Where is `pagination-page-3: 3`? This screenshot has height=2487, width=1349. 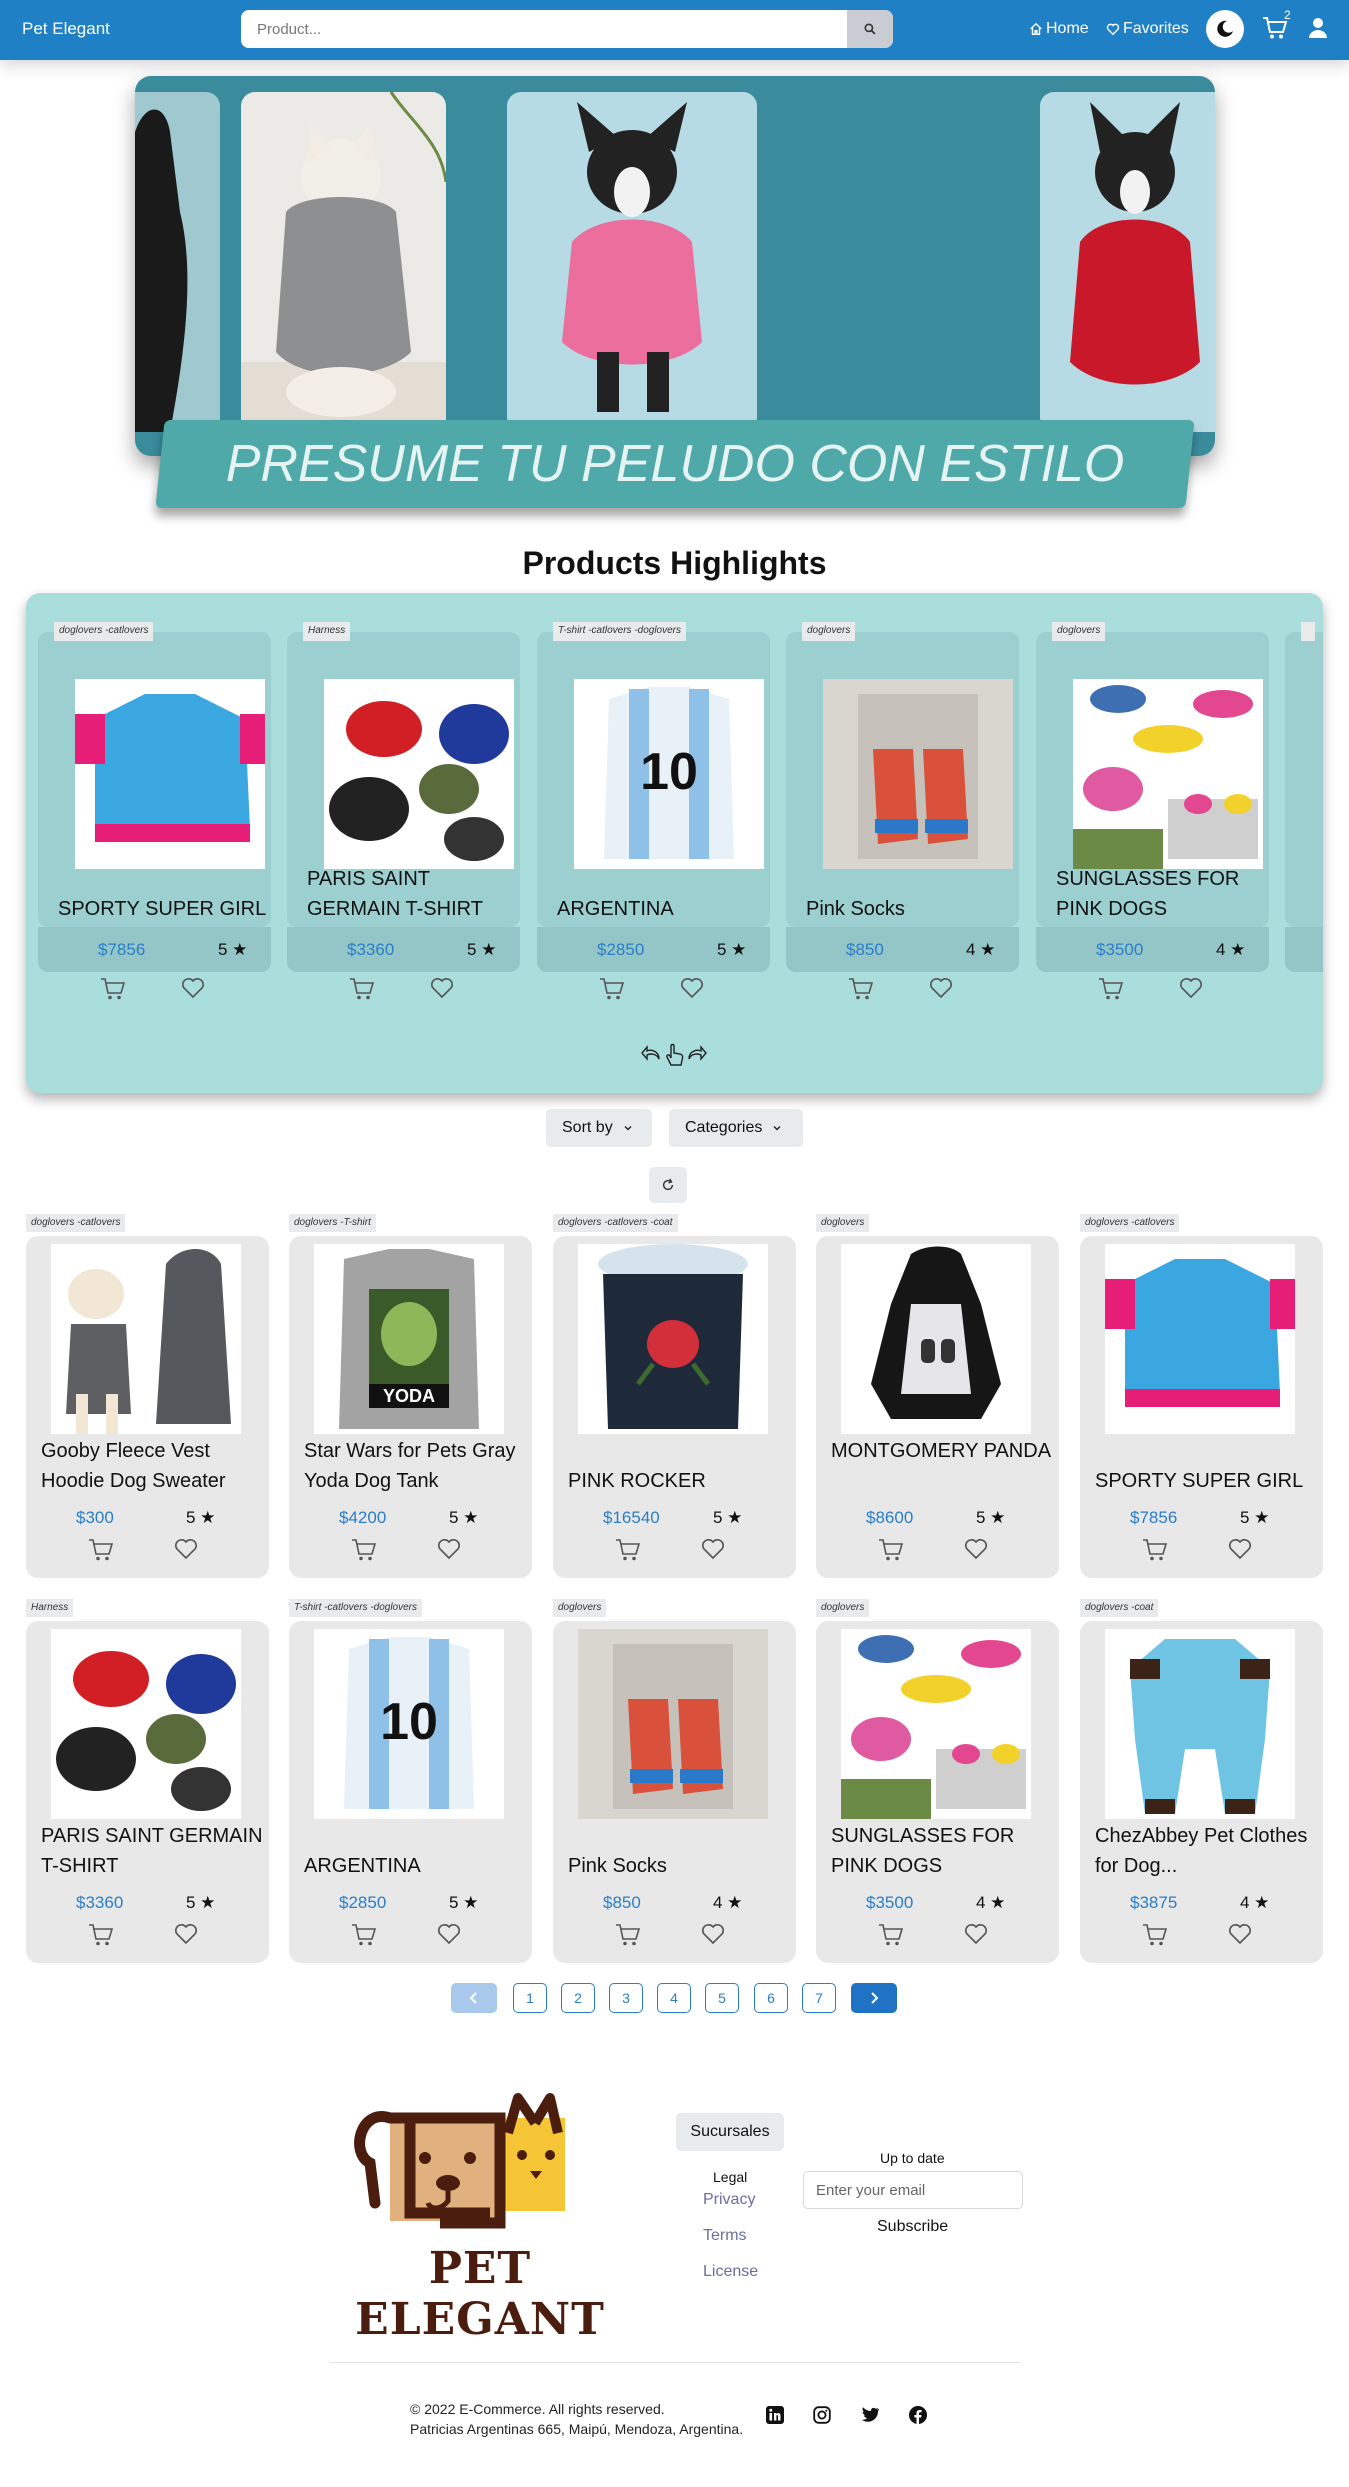 pagination-page-3: 3 is located at coordinates (626, 1998).